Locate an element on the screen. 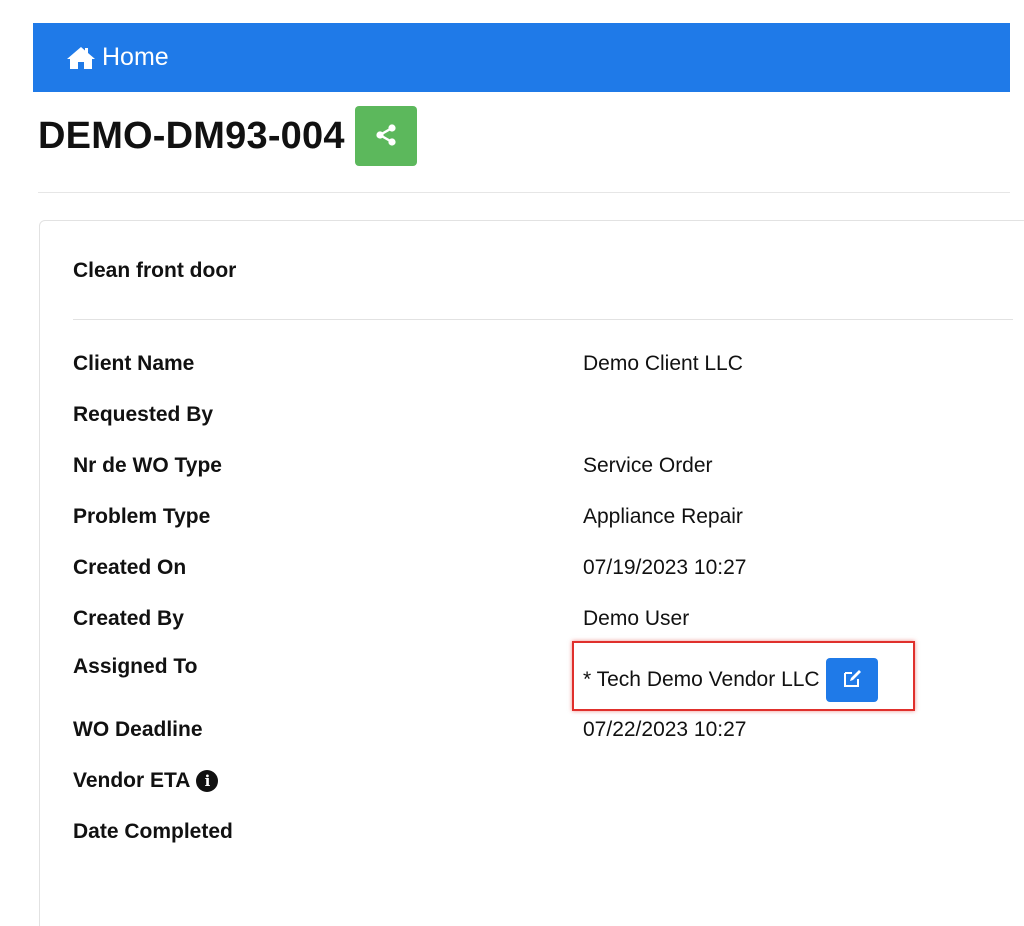  field-label: Nr de WO Type is located at coordinates (147, 465).